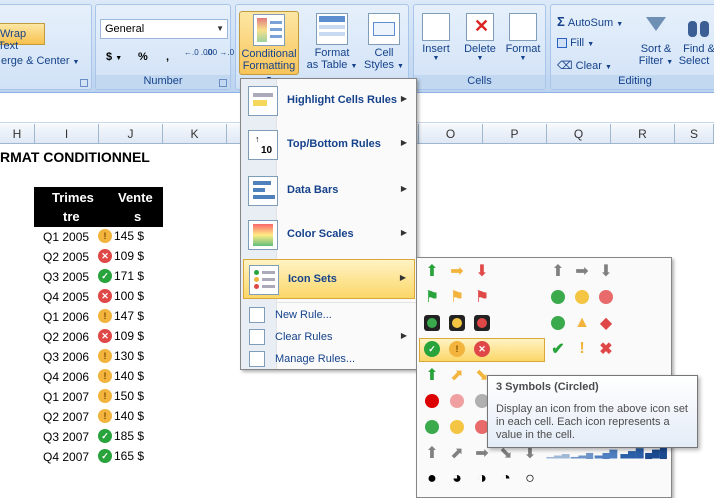 The height and width of the screenshot is (498, 714). Describe the element at coordinates (530, 479) in the screenshot. I see `quarter-empty-icon: ○` at that location.